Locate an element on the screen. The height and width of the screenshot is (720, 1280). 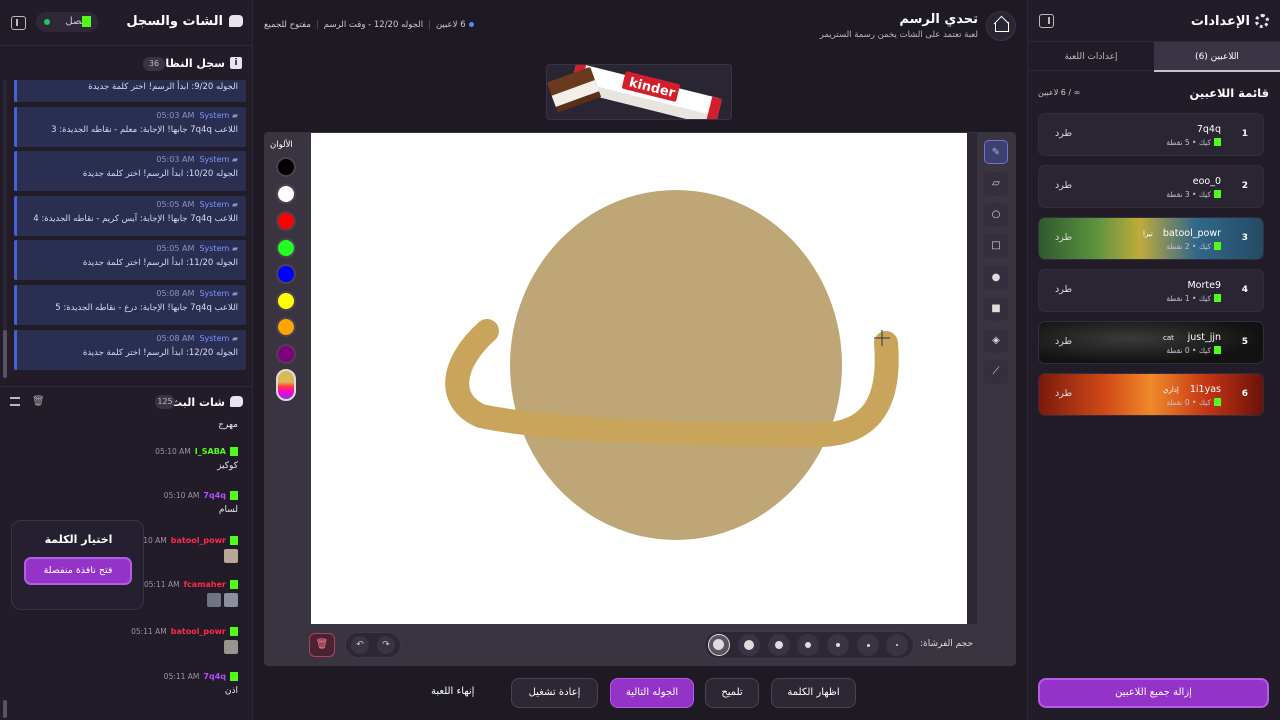
eraser-icon: ▱ is located at coordinates (996, 184).